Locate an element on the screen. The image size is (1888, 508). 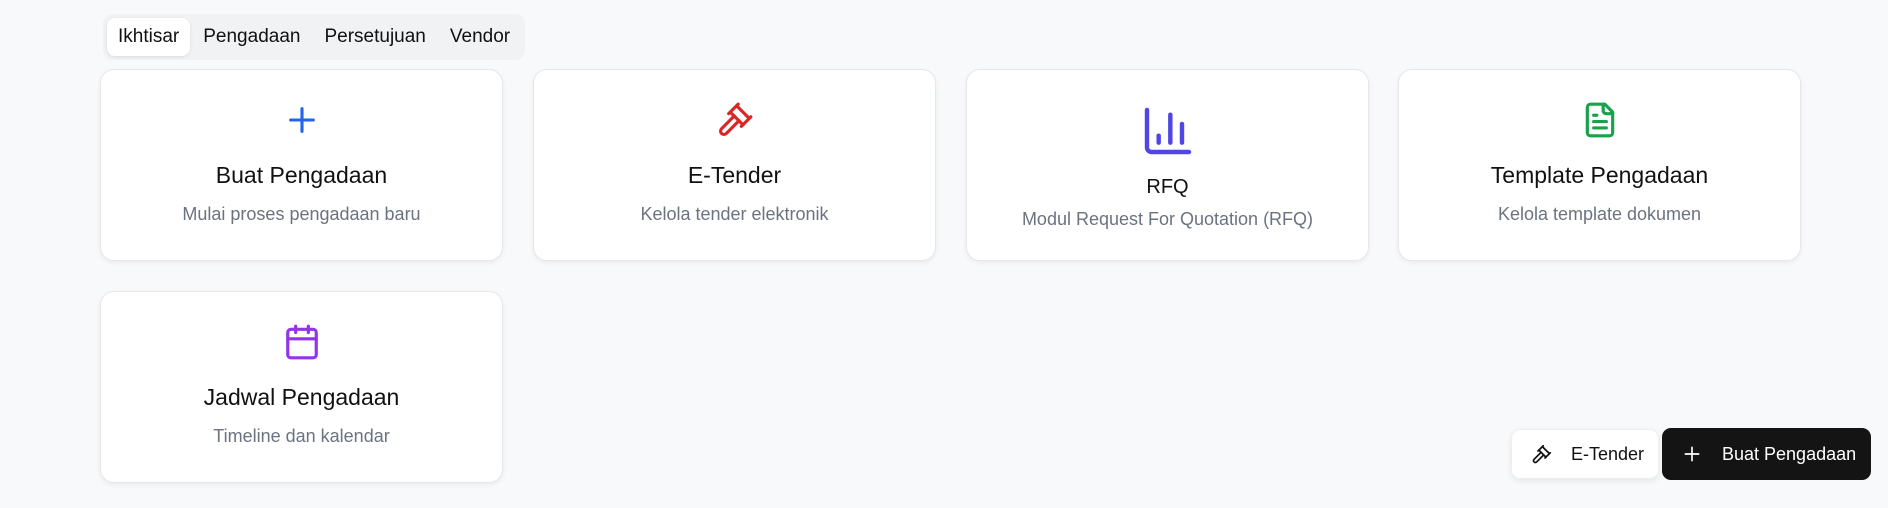
e-tender-button-label: E-Tender is located at coordinates (1608, 453).